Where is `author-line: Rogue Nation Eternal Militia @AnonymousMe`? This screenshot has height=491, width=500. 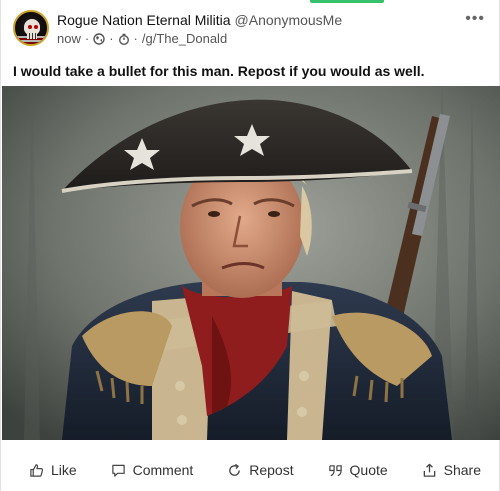
author-line: Rogue Nation Eternal Militia @AnonymousMe is located at coordinates (199, 20).